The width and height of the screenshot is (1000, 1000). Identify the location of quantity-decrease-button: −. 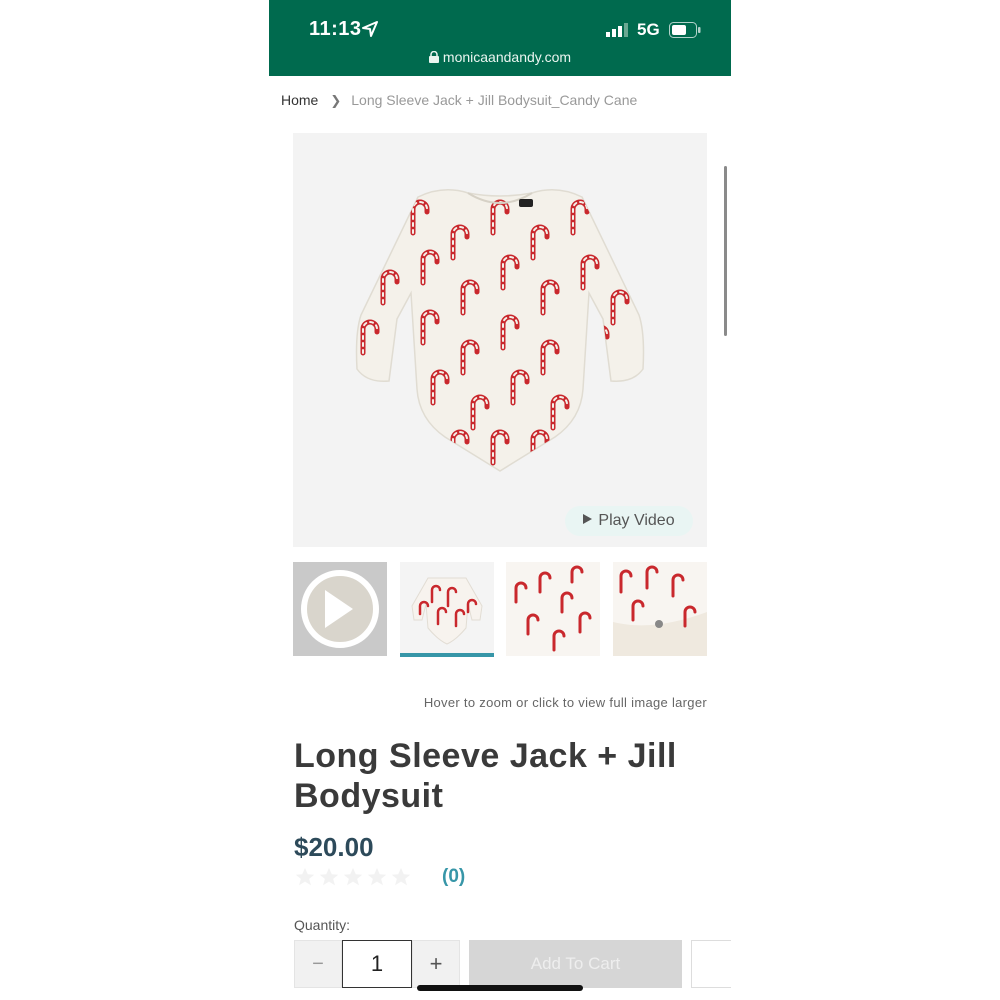
(318, 964).